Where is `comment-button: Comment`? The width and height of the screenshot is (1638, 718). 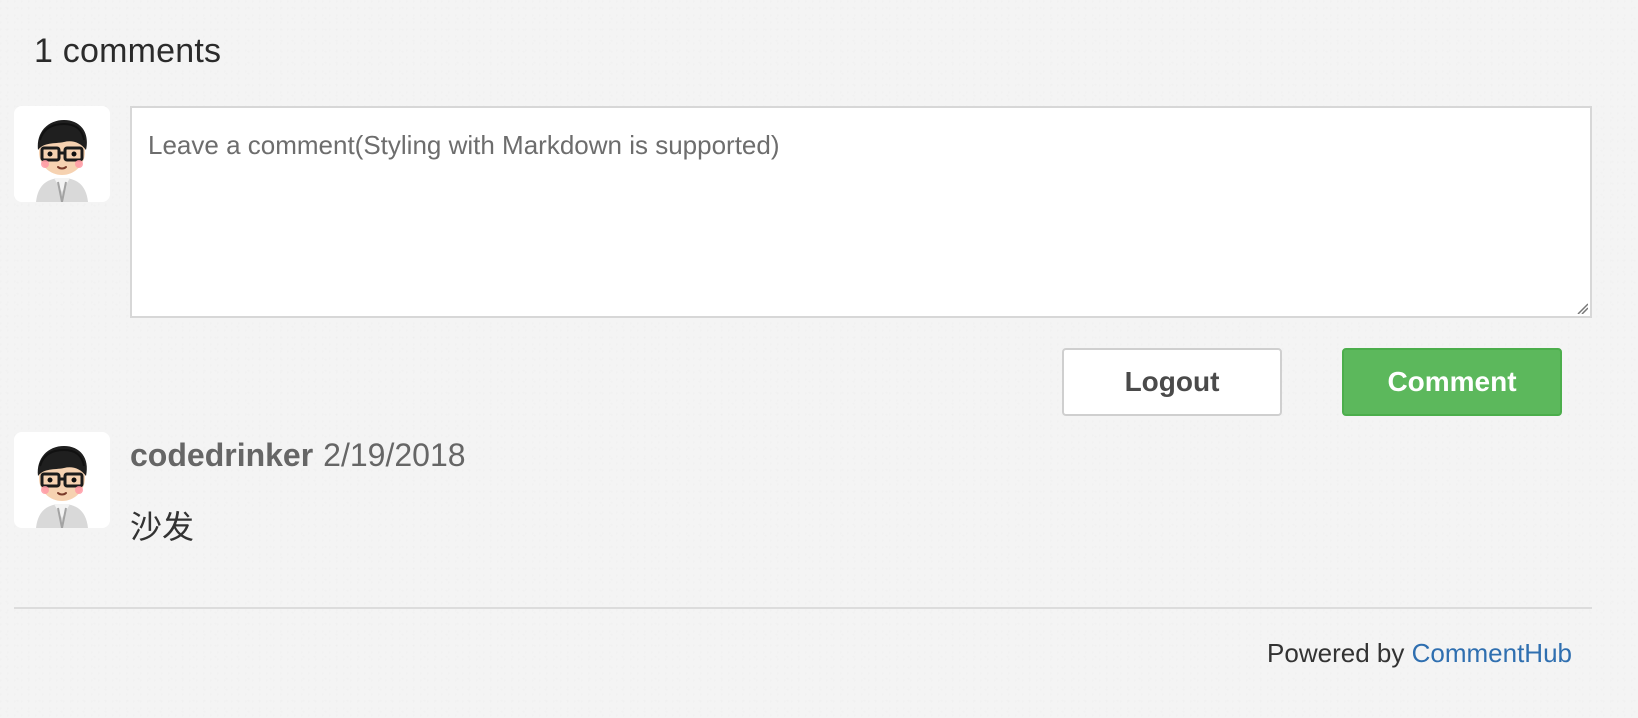
comment-button: Comment is located at coordinates (1452, 382).